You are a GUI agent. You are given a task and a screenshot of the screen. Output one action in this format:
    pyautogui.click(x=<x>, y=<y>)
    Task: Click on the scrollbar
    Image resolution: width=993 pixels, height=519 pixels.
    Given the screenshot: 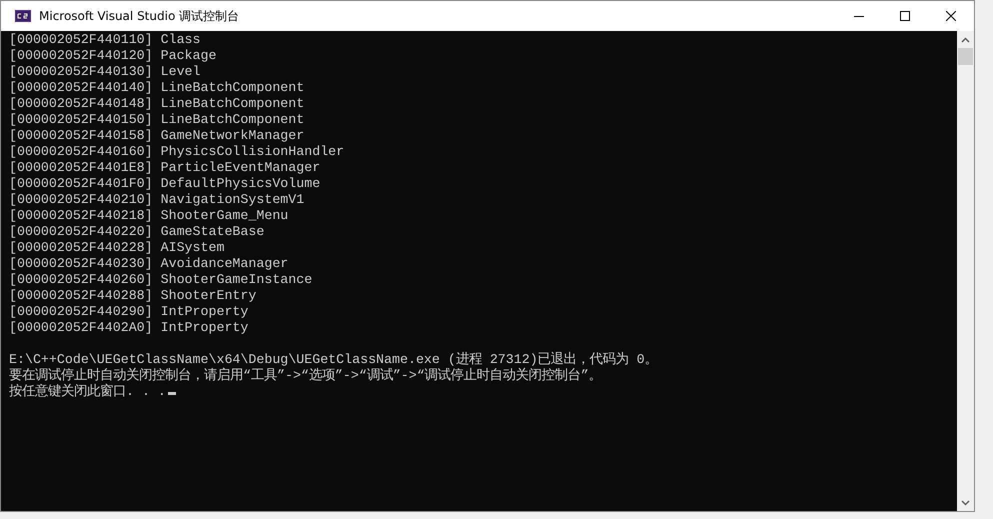 What is the action you would take?
    pyautogui.click(x=965, y=271)
    